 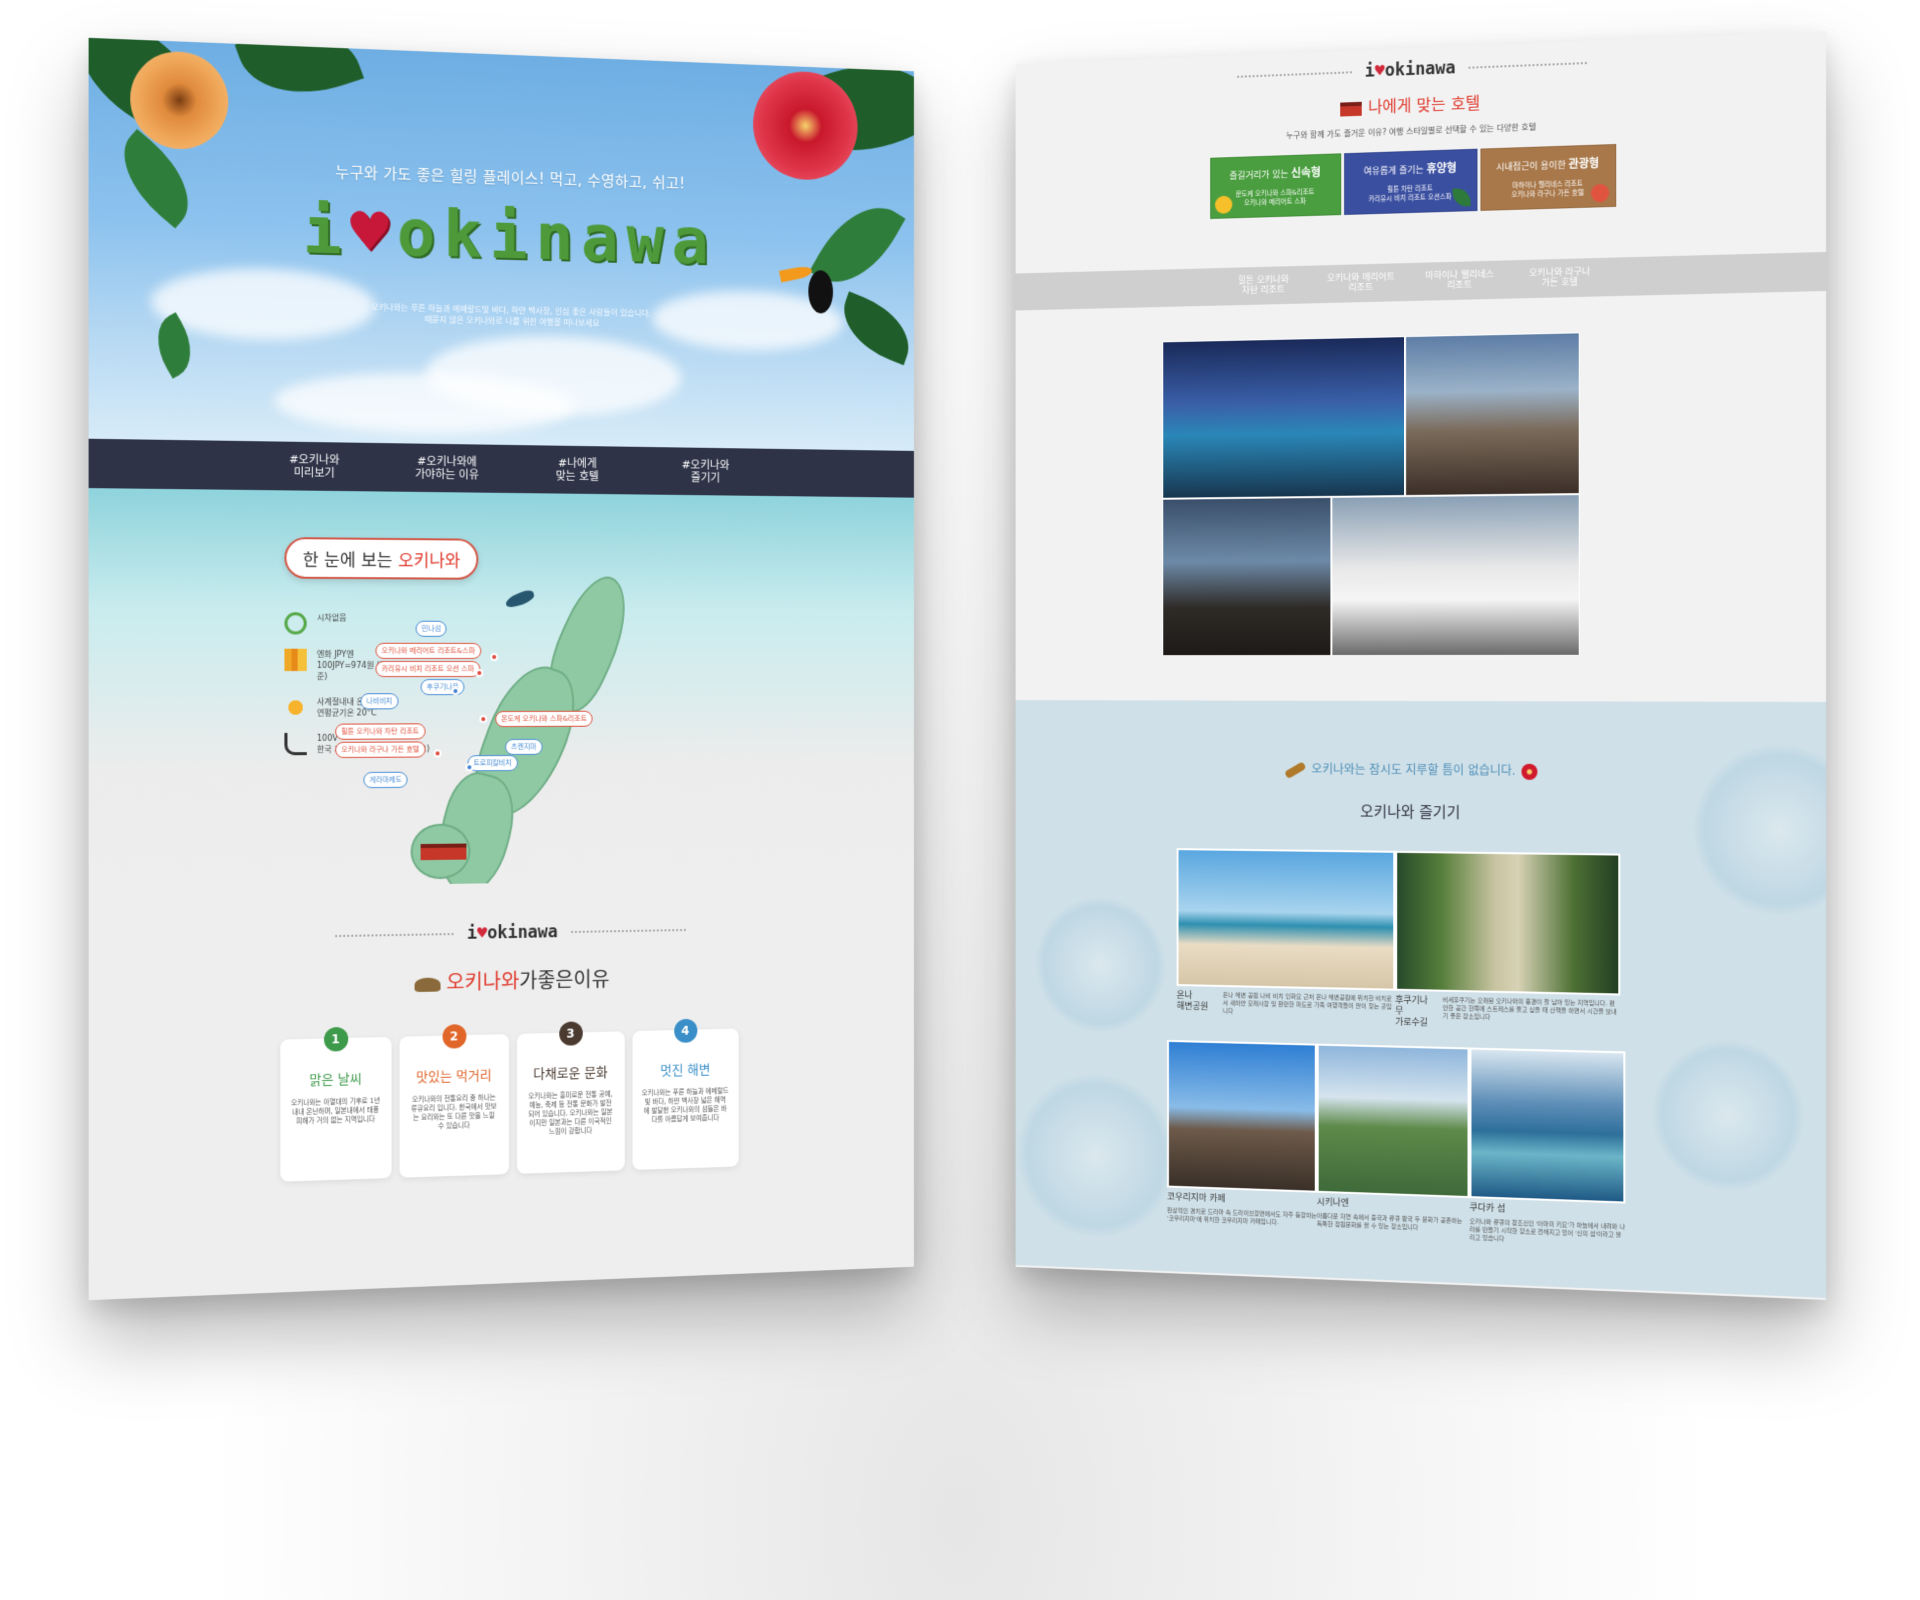 What do you see at coordinates (482, 933) in the screenshot?
I see `heart-icon: ♥` at bounding box center [482, 933].